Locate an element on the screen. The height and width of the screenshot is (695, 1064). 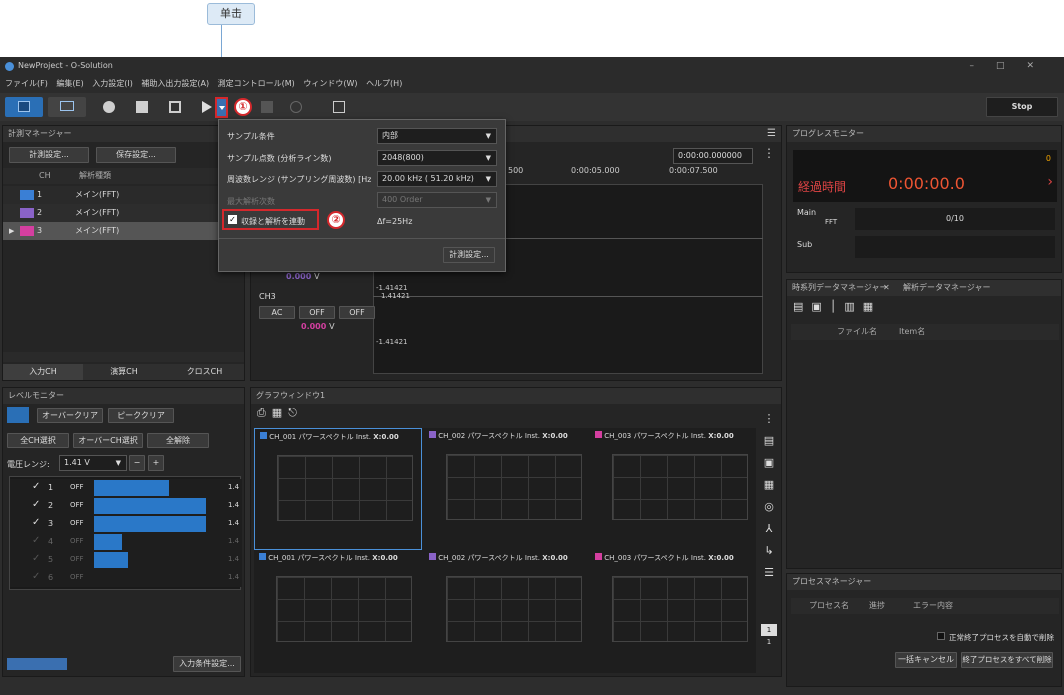
palette-icon is located at coordinates (109, 107).